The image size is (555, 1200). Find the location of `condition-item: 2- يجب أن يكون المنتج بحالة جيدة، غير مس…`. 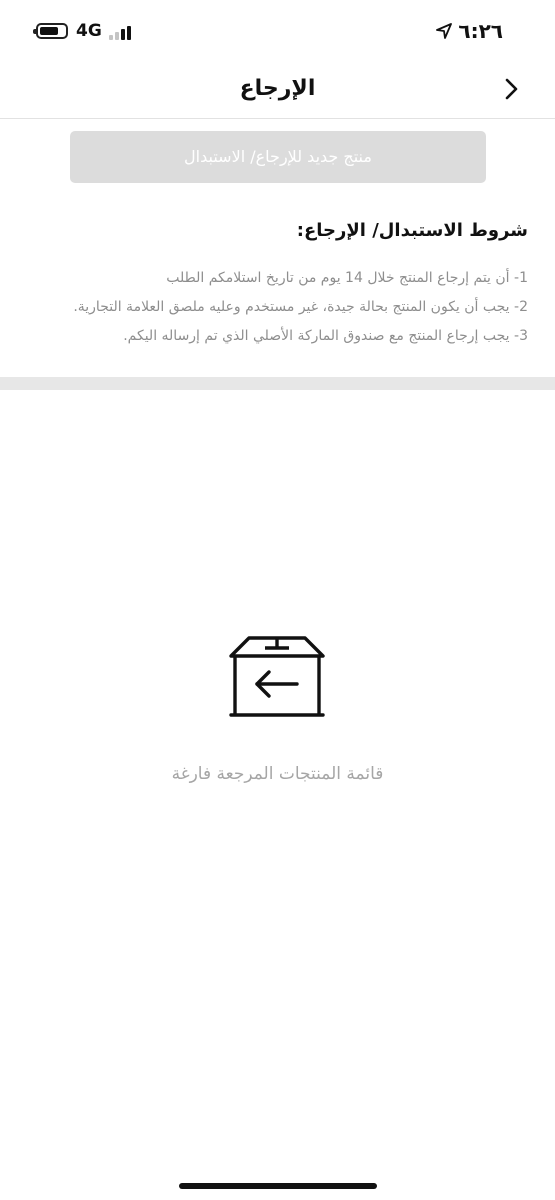

condition-item: 2- يجب أن يكون المنتج بحالة جيدة، غير مس… is located at coordinates (300, 307).